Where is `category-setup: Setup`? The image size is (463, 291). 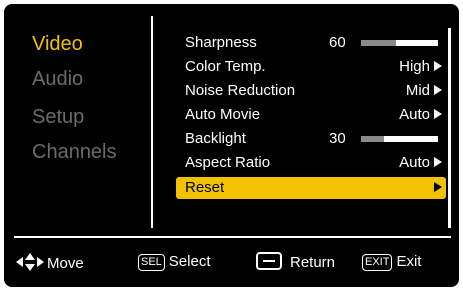 category-setup: Setup is located at coordinates (58, 117).